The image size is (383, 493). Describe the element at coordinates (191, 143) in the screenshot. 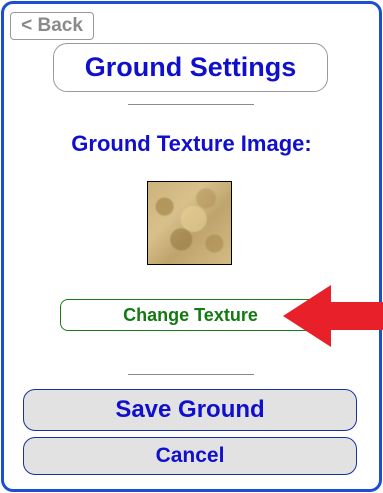

I see `texture-label: Ground Texture Image:` at that location.